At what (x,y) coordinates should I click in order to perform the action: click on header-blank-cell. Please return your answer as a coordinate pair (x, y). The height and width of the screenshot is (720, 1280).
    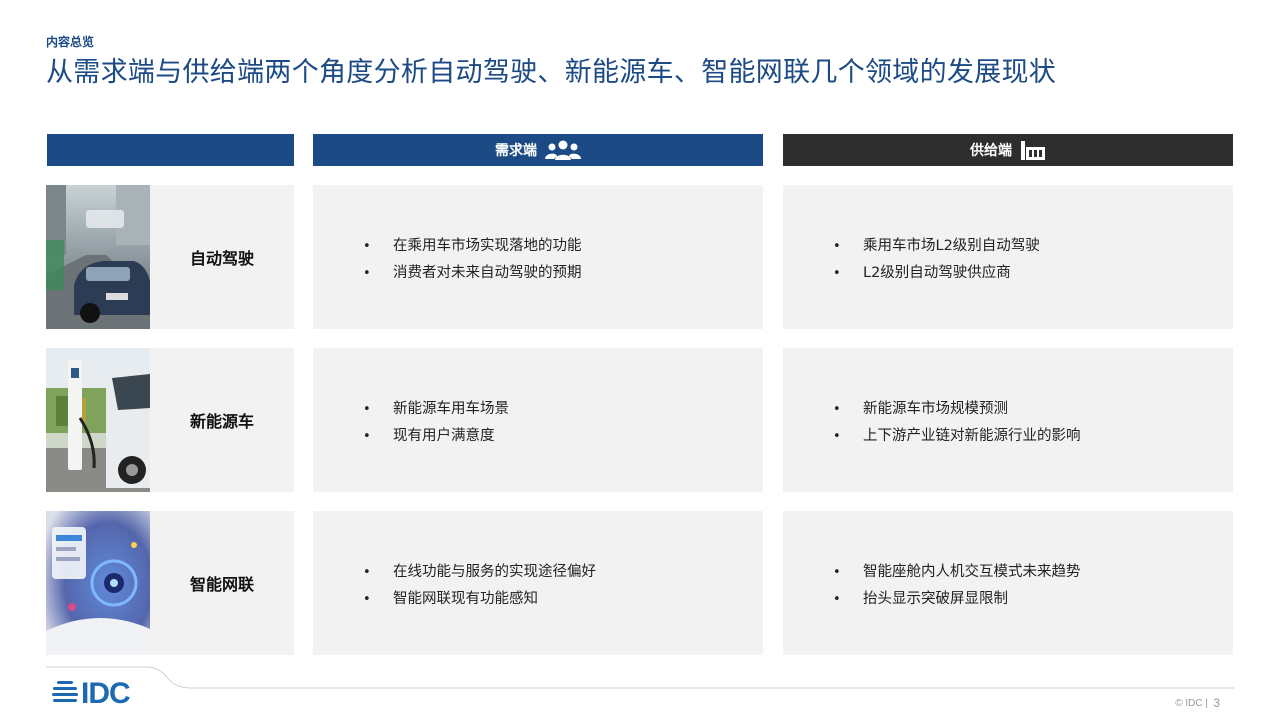
    Looking at the image, I should click on (170, 150).